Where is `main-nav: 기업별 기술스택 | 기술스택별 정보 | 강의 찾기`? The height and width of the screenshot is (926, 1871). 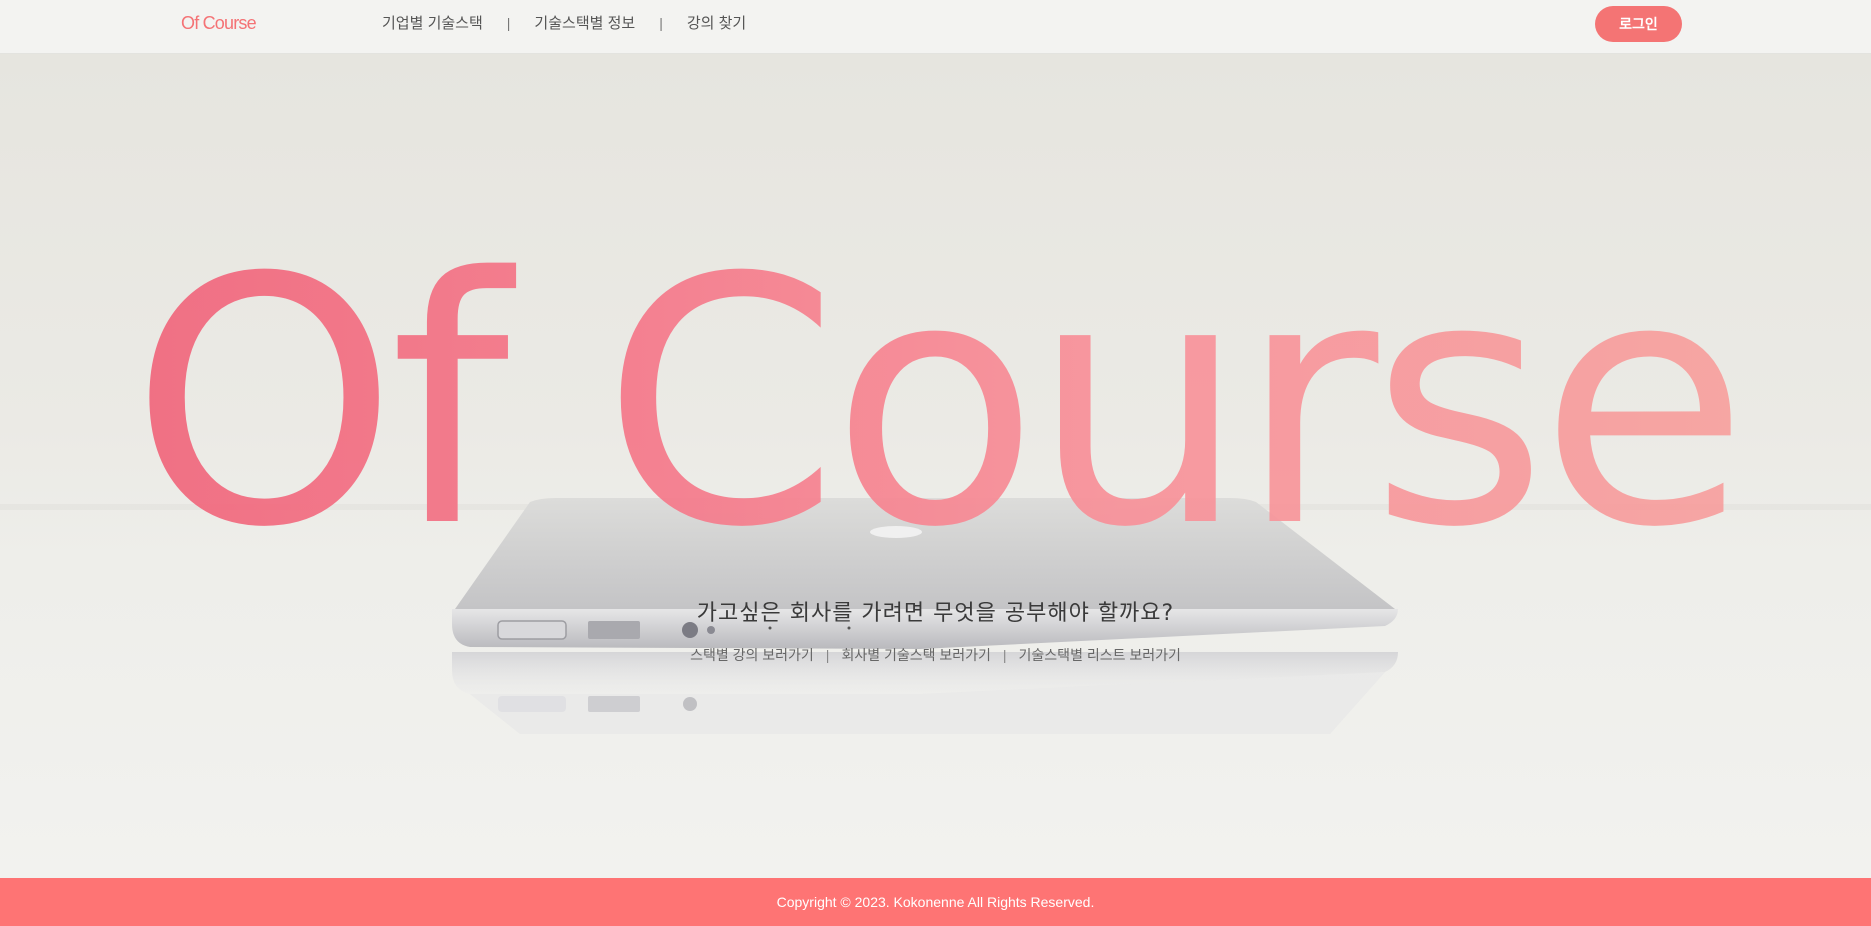 main-nav: 기업별 기술스택 | 기술스택별 정보 | 강의 찾기 is located at coordinates (564, 22).